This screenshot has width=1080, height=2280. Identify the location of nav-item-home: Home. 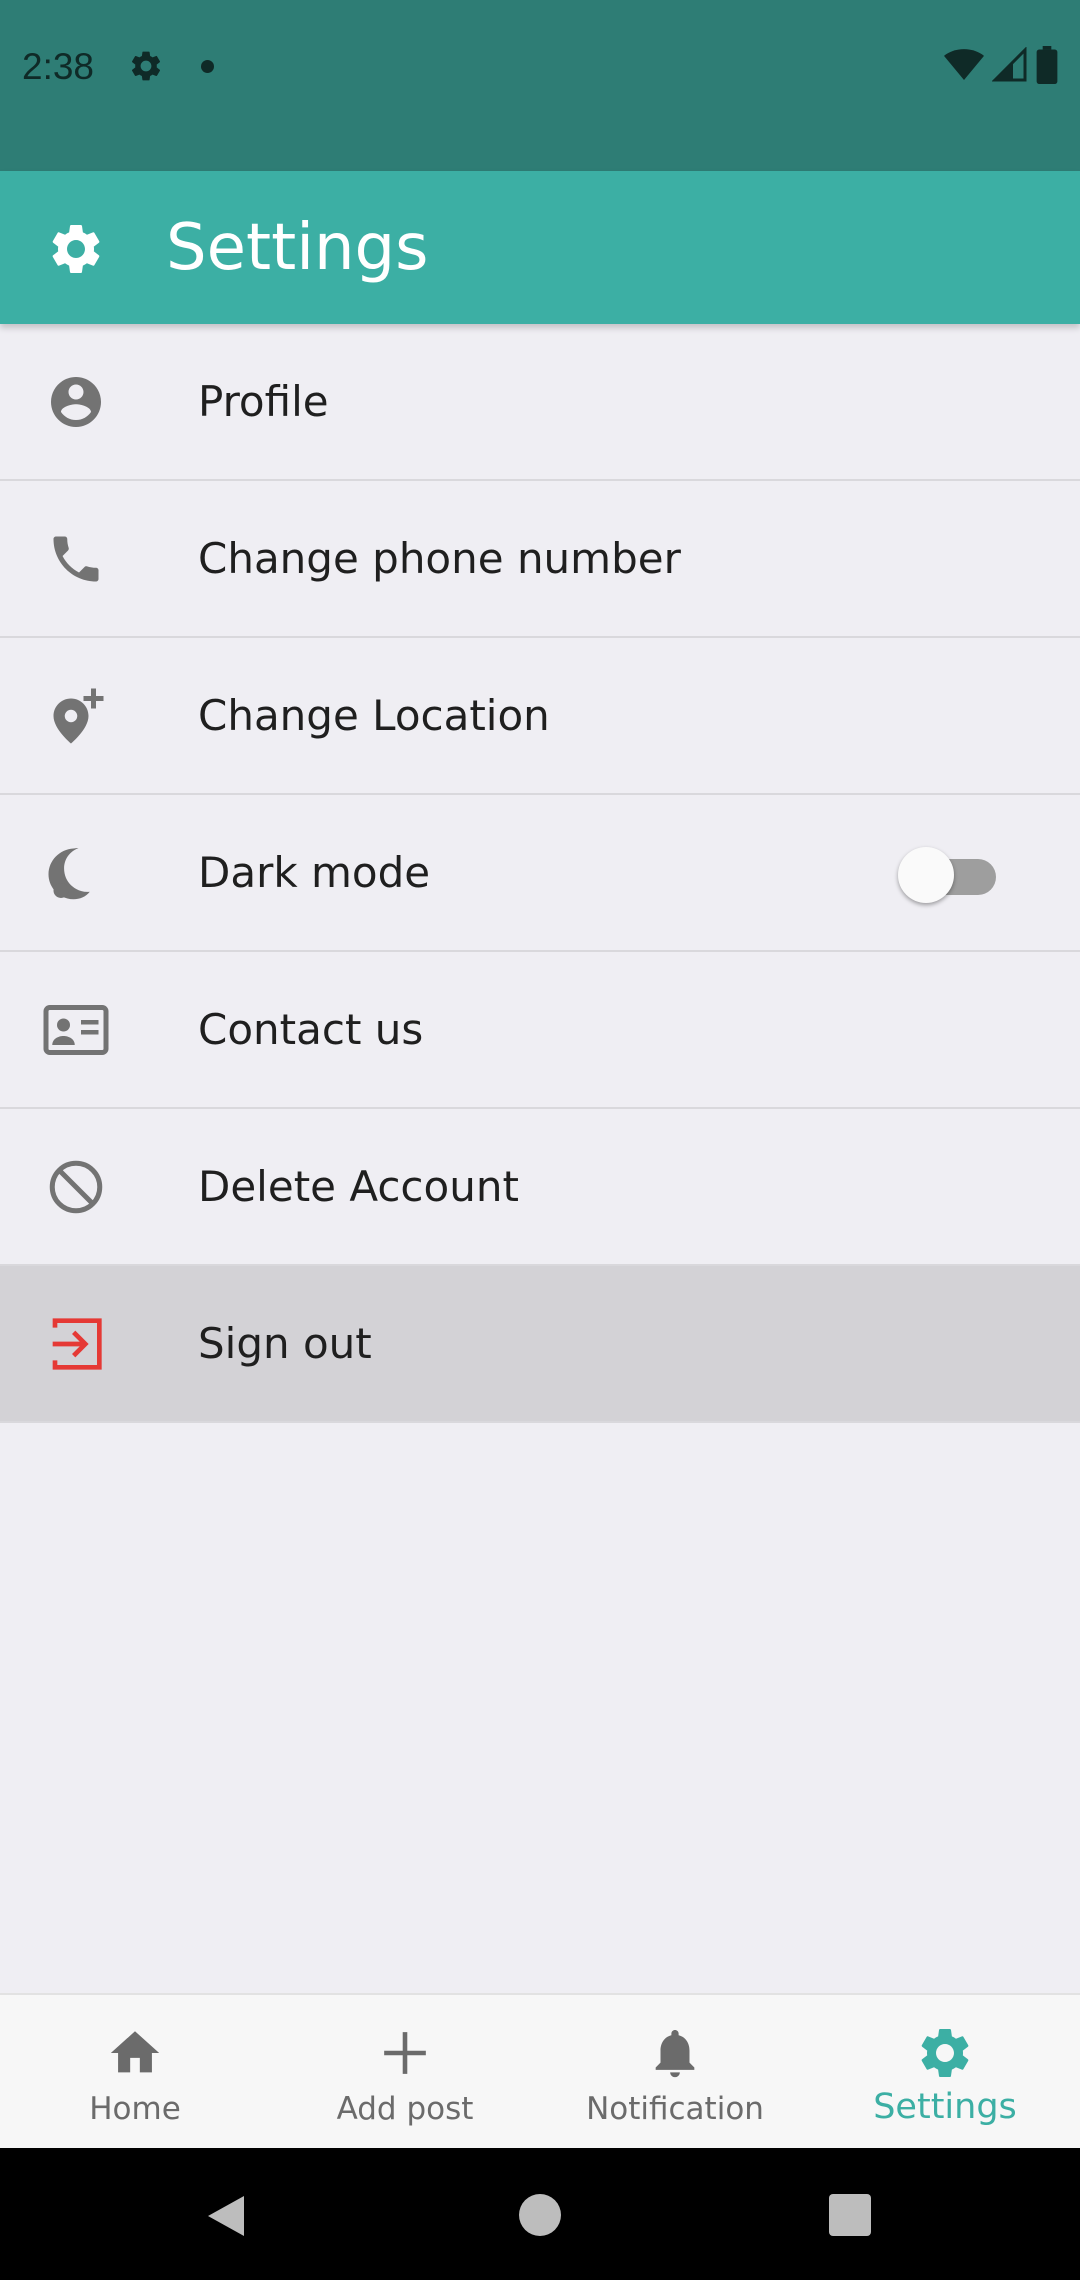
(135, 2071).